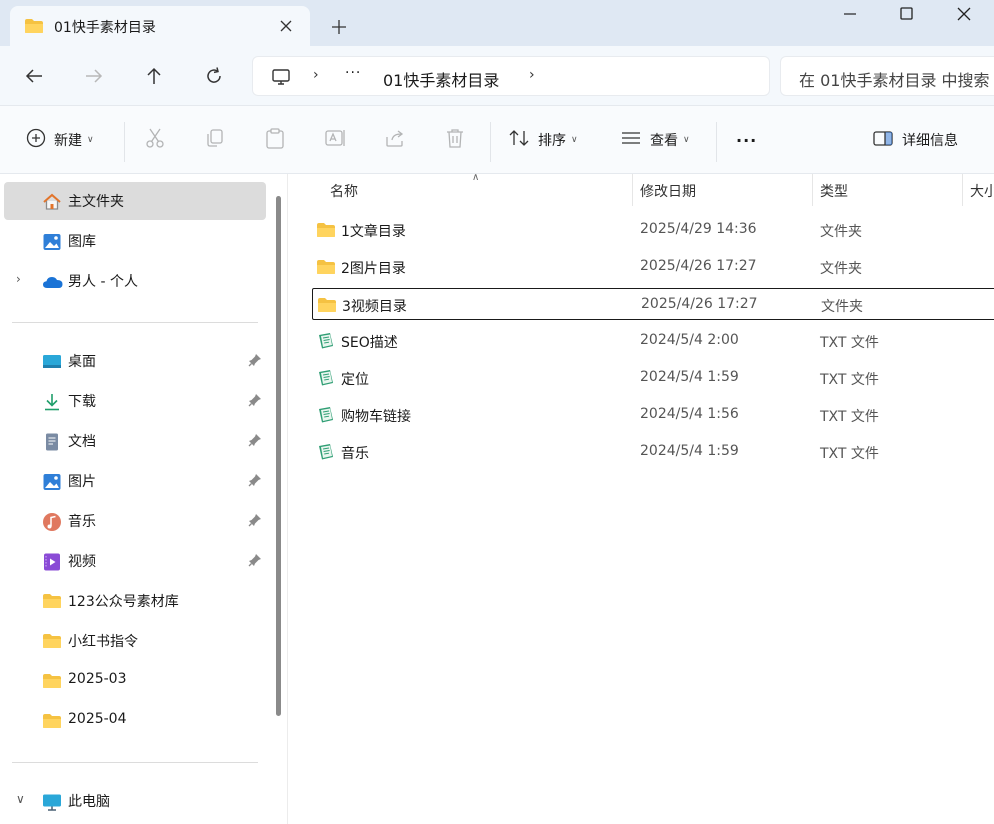  What do you see at coordinates (326, 454) in the screenshot?
I see `text-file-icon` at bounding box center [326, 454].